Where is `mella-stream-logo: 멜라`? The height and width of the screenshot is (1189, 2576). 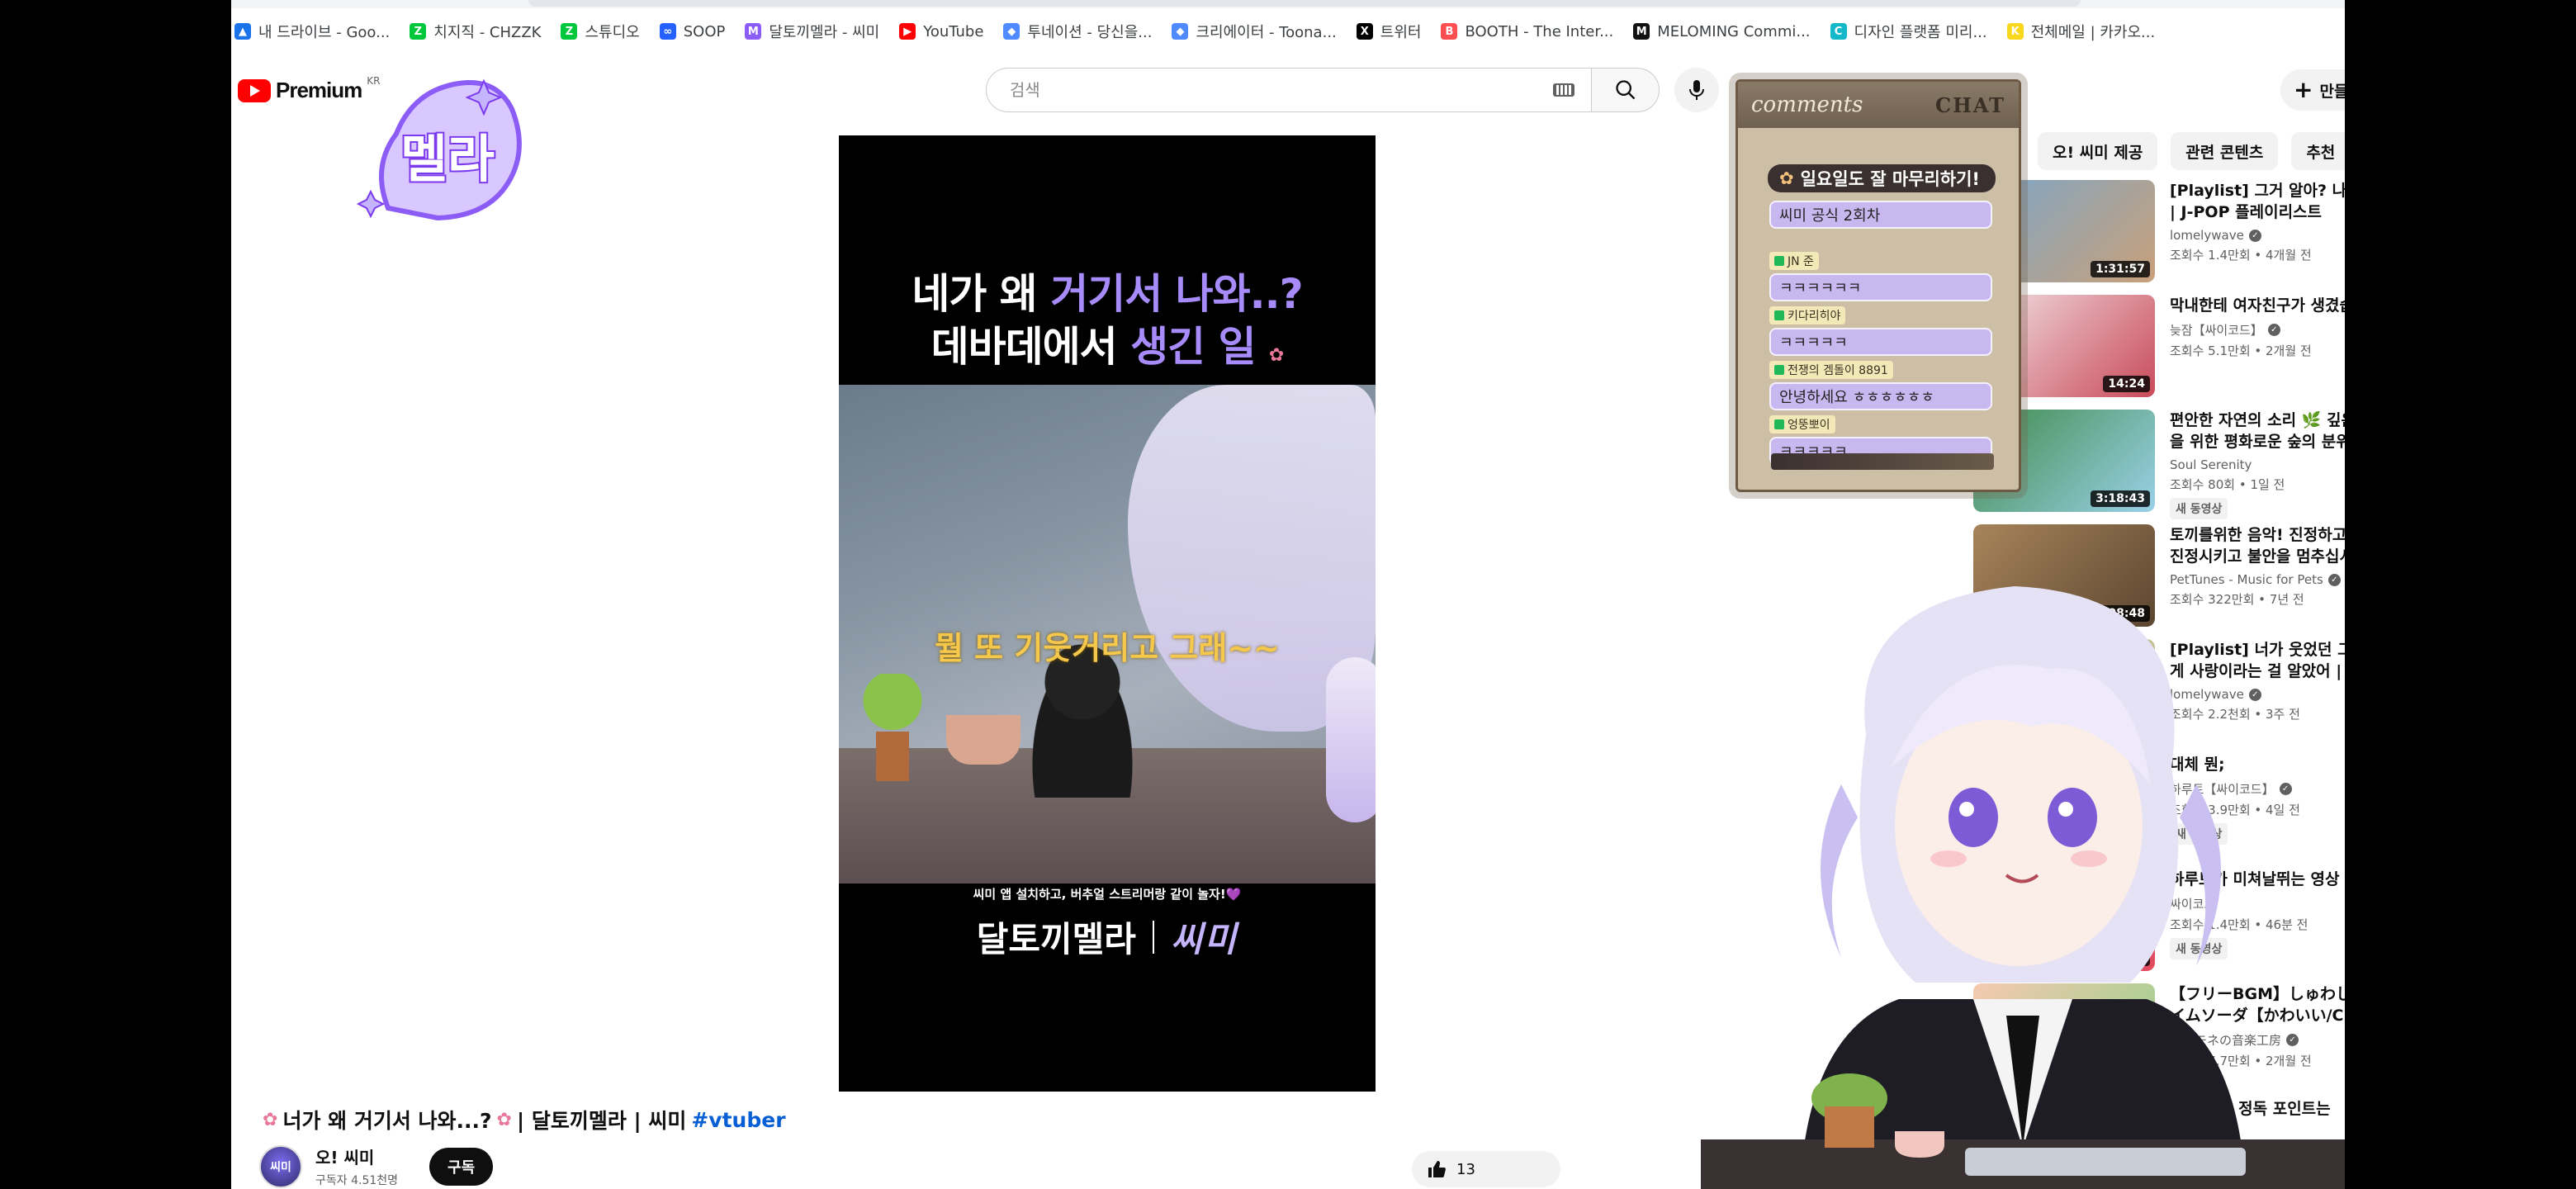 mella-stream-logo: 멜라 is located at coordinates (439, 149).